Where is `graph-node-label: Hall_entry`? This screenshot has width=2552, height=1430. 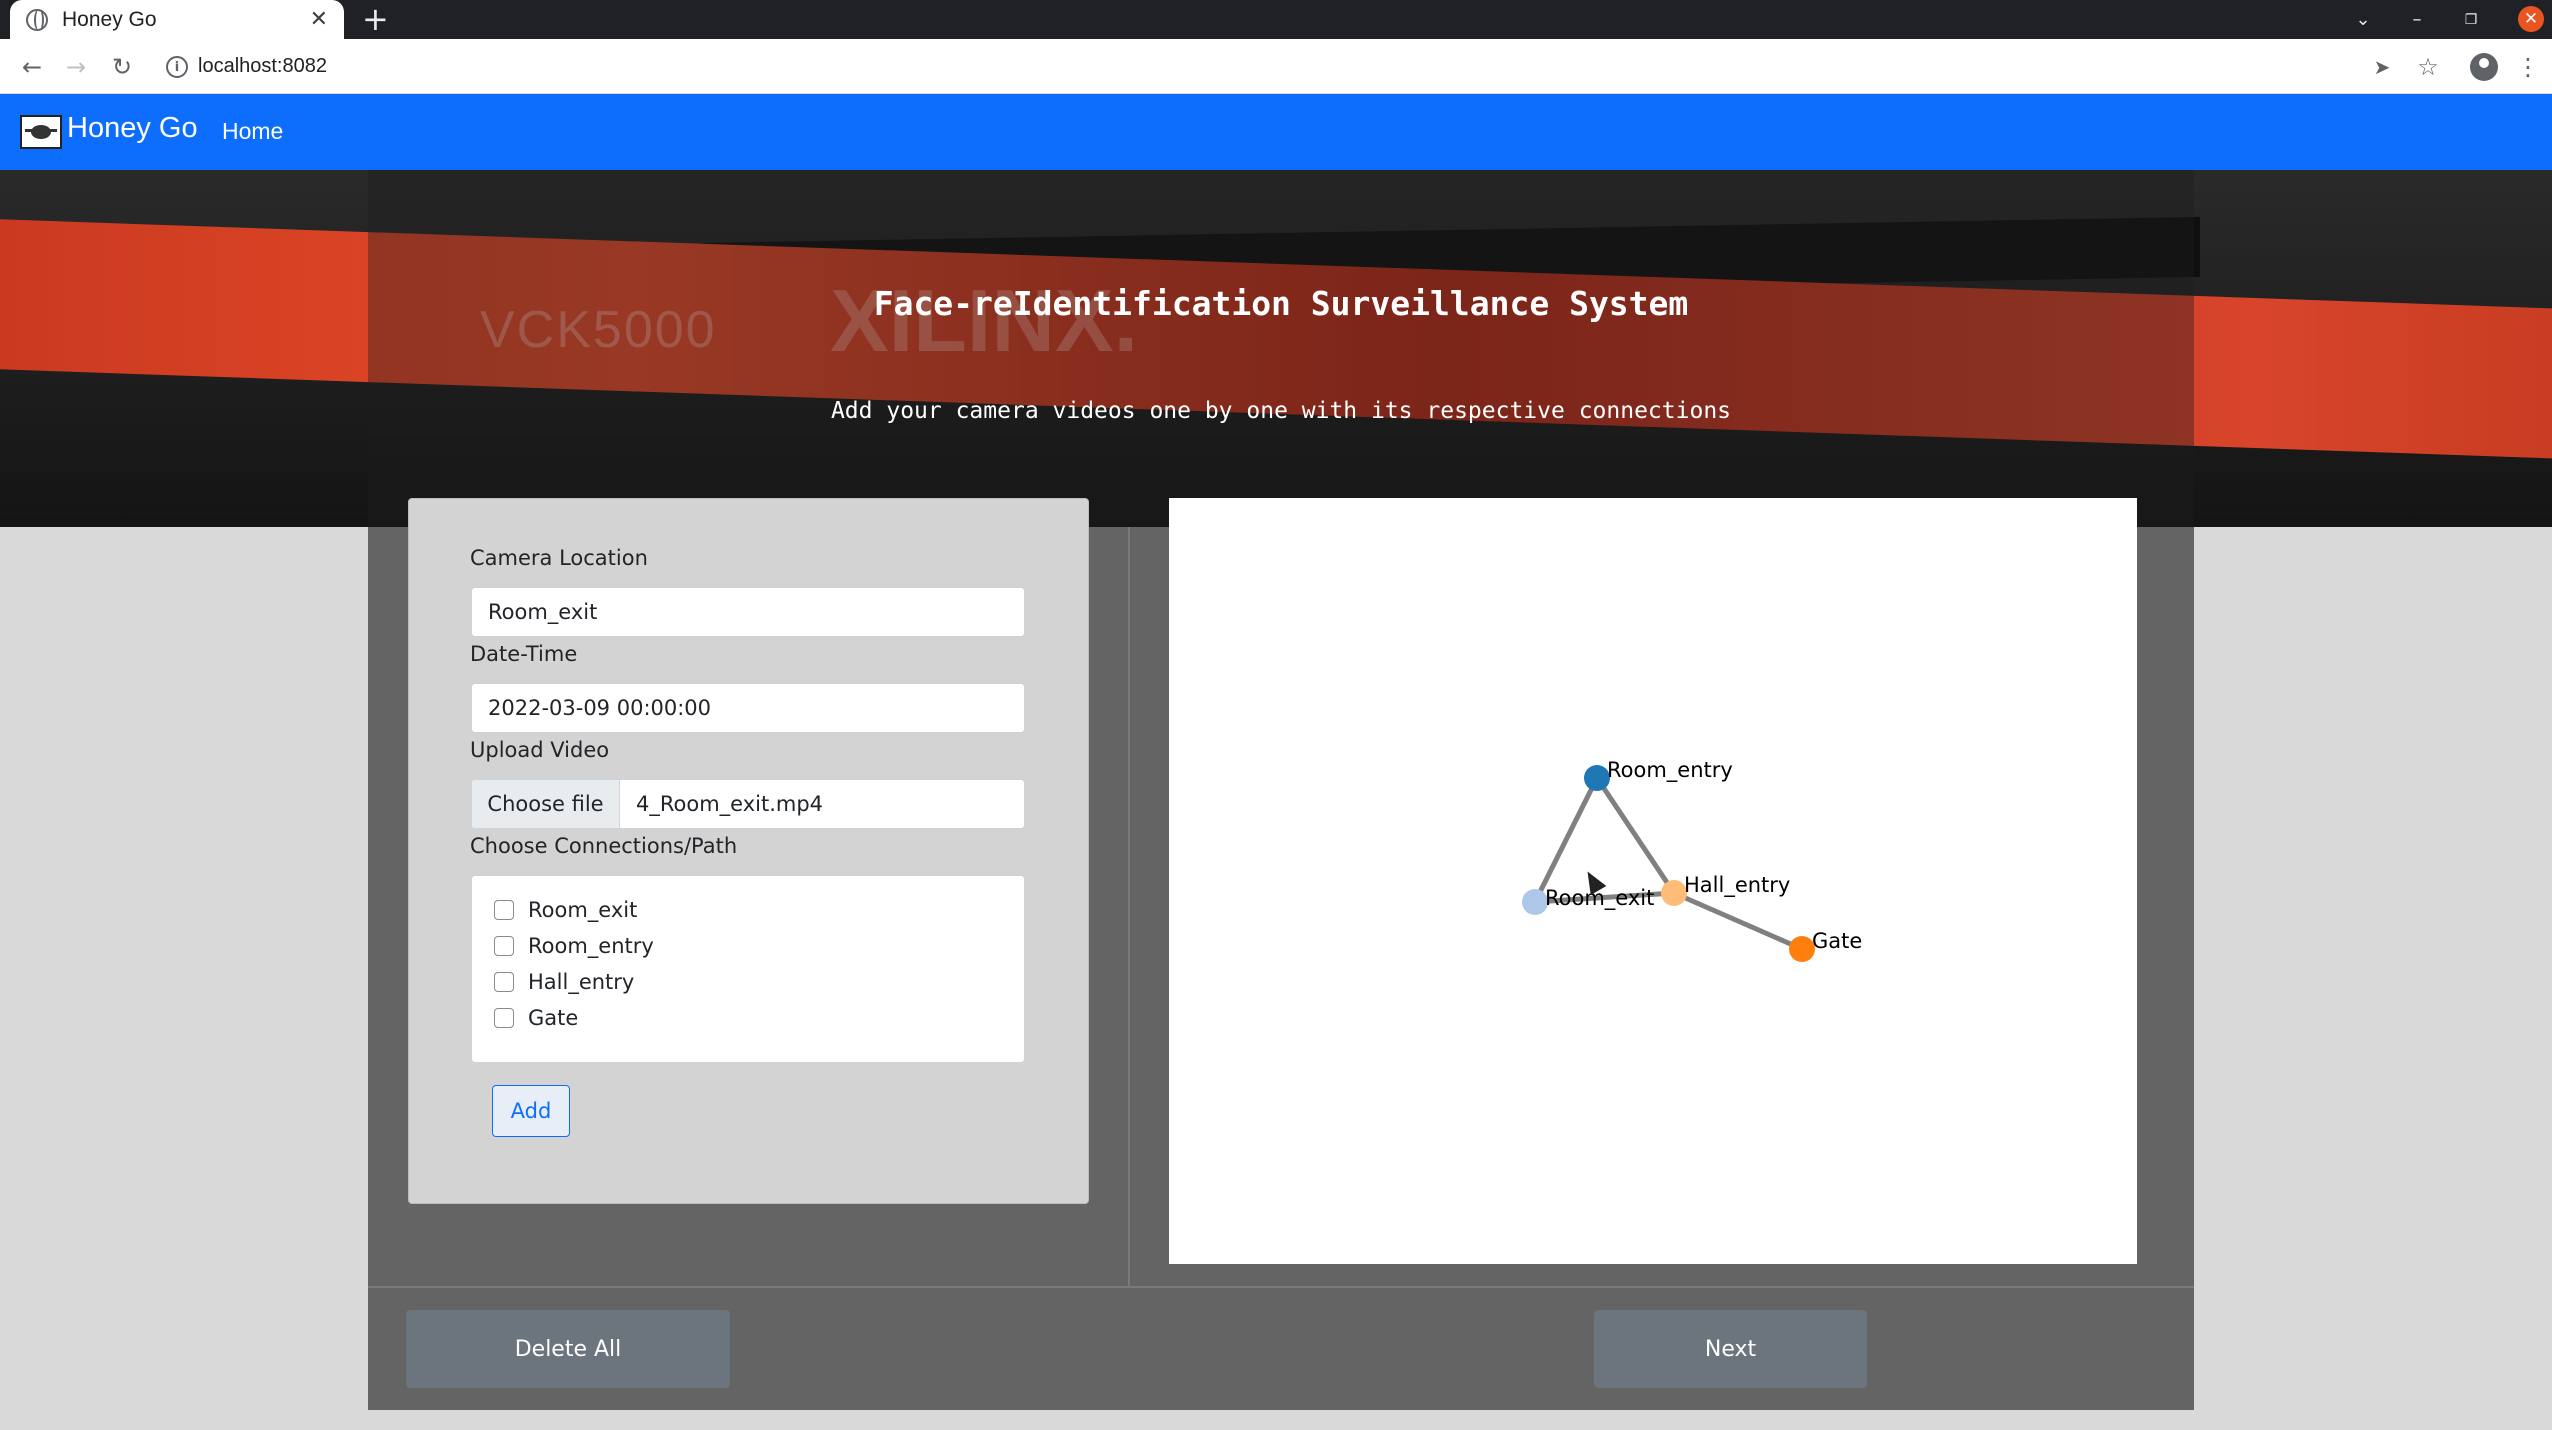 graph-node-label: Hall_entry is located at coordinates (1737, 885).